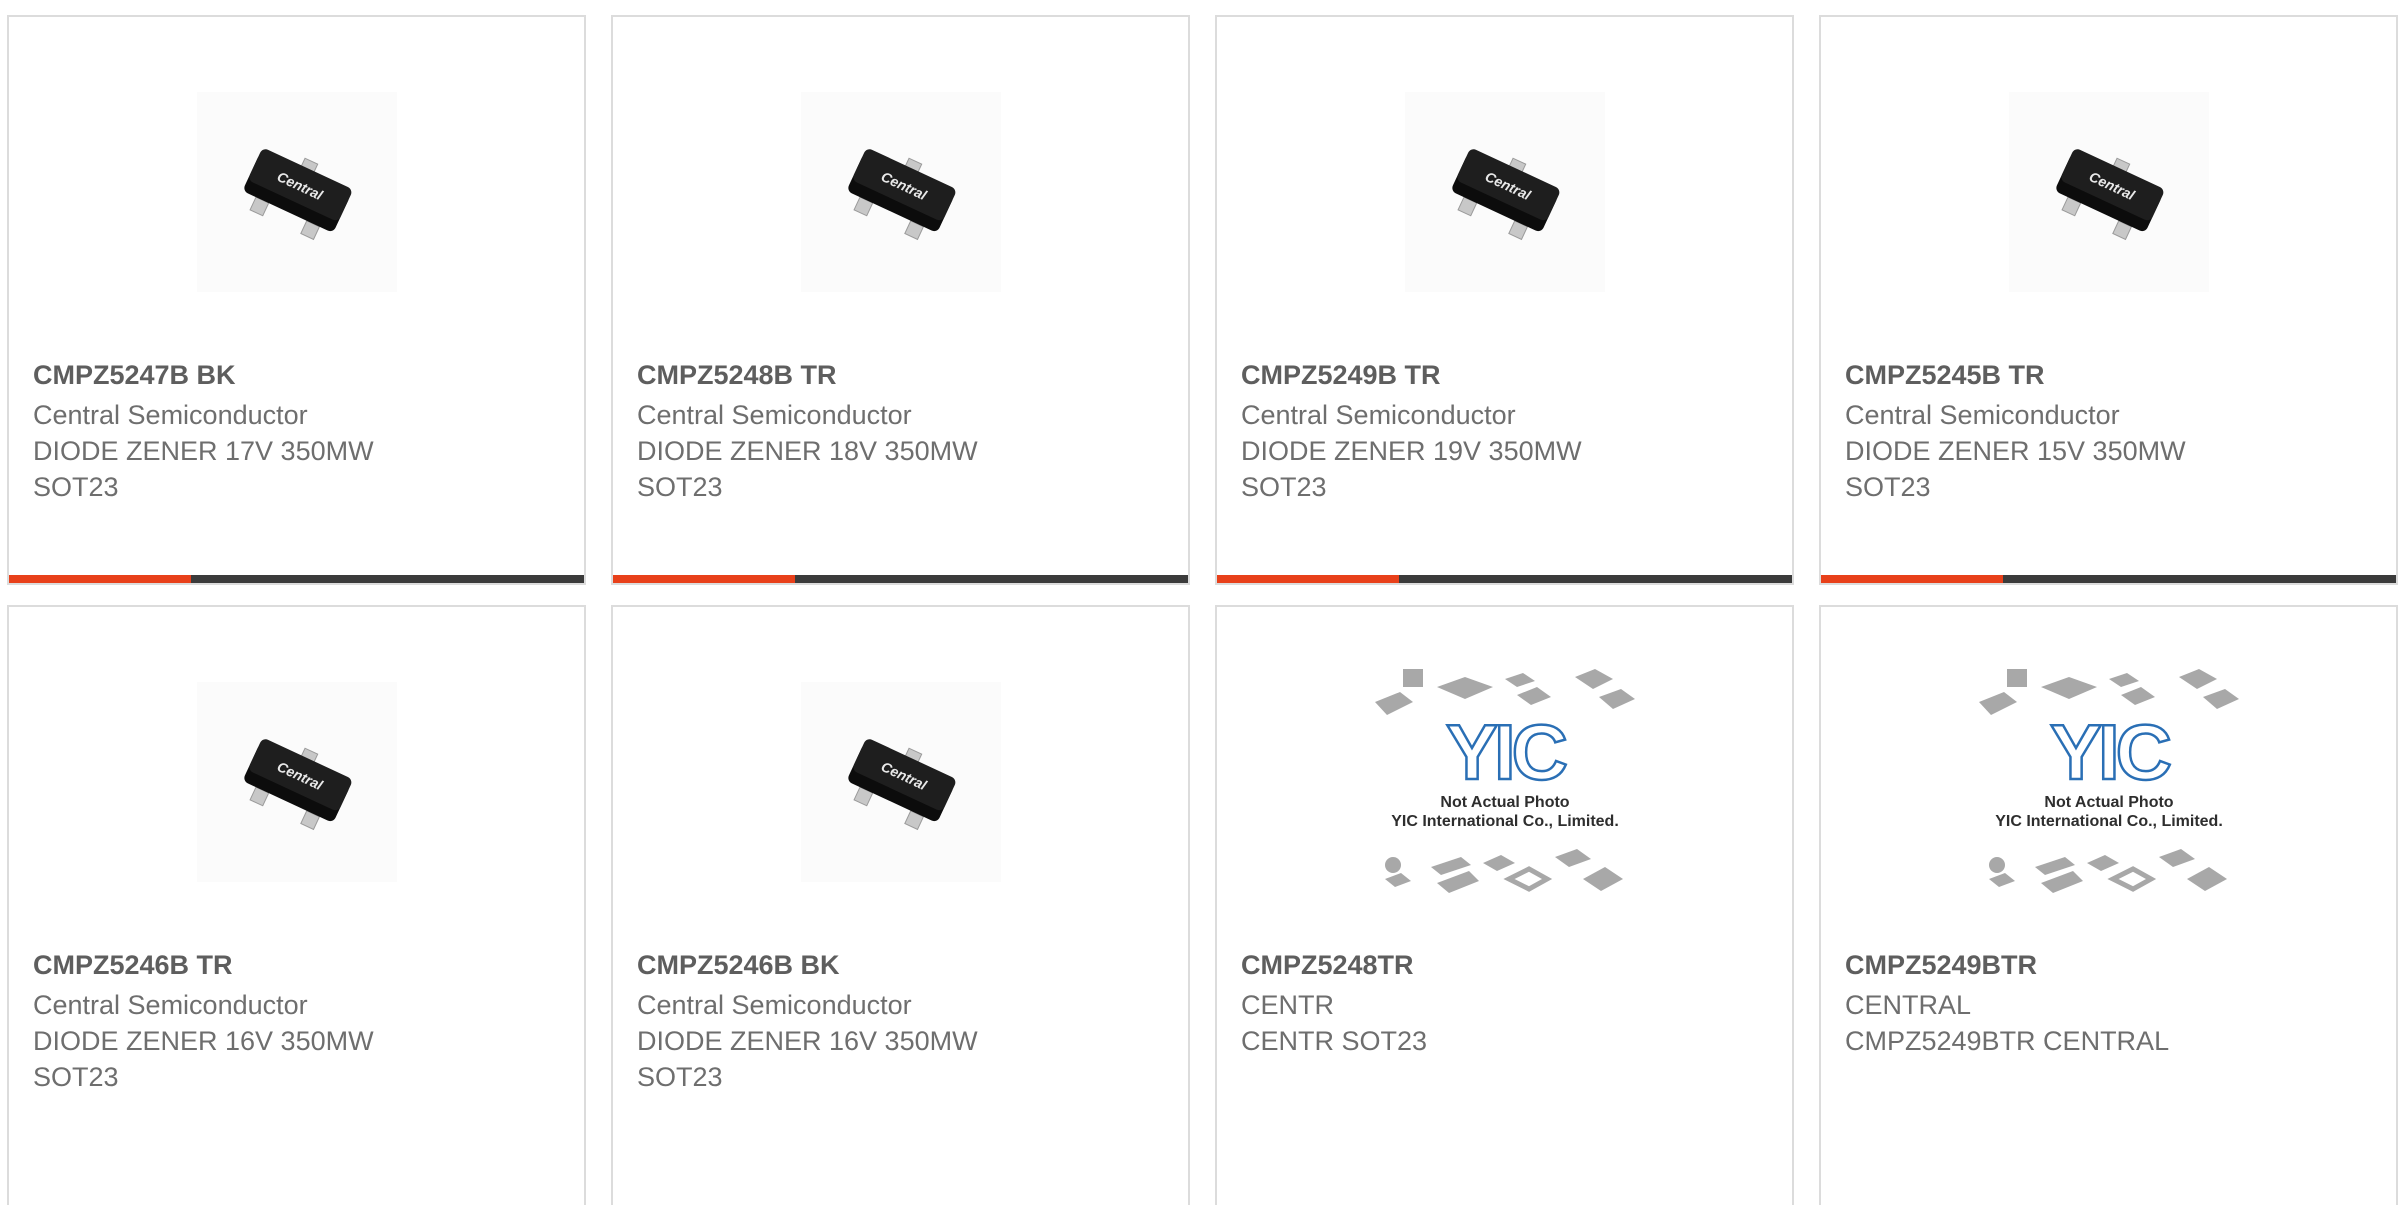  Describe the element at coordinates (2007, 1041) in the screenshot. I see `description: CMPZ5249BTR CENTRAL` at that location.